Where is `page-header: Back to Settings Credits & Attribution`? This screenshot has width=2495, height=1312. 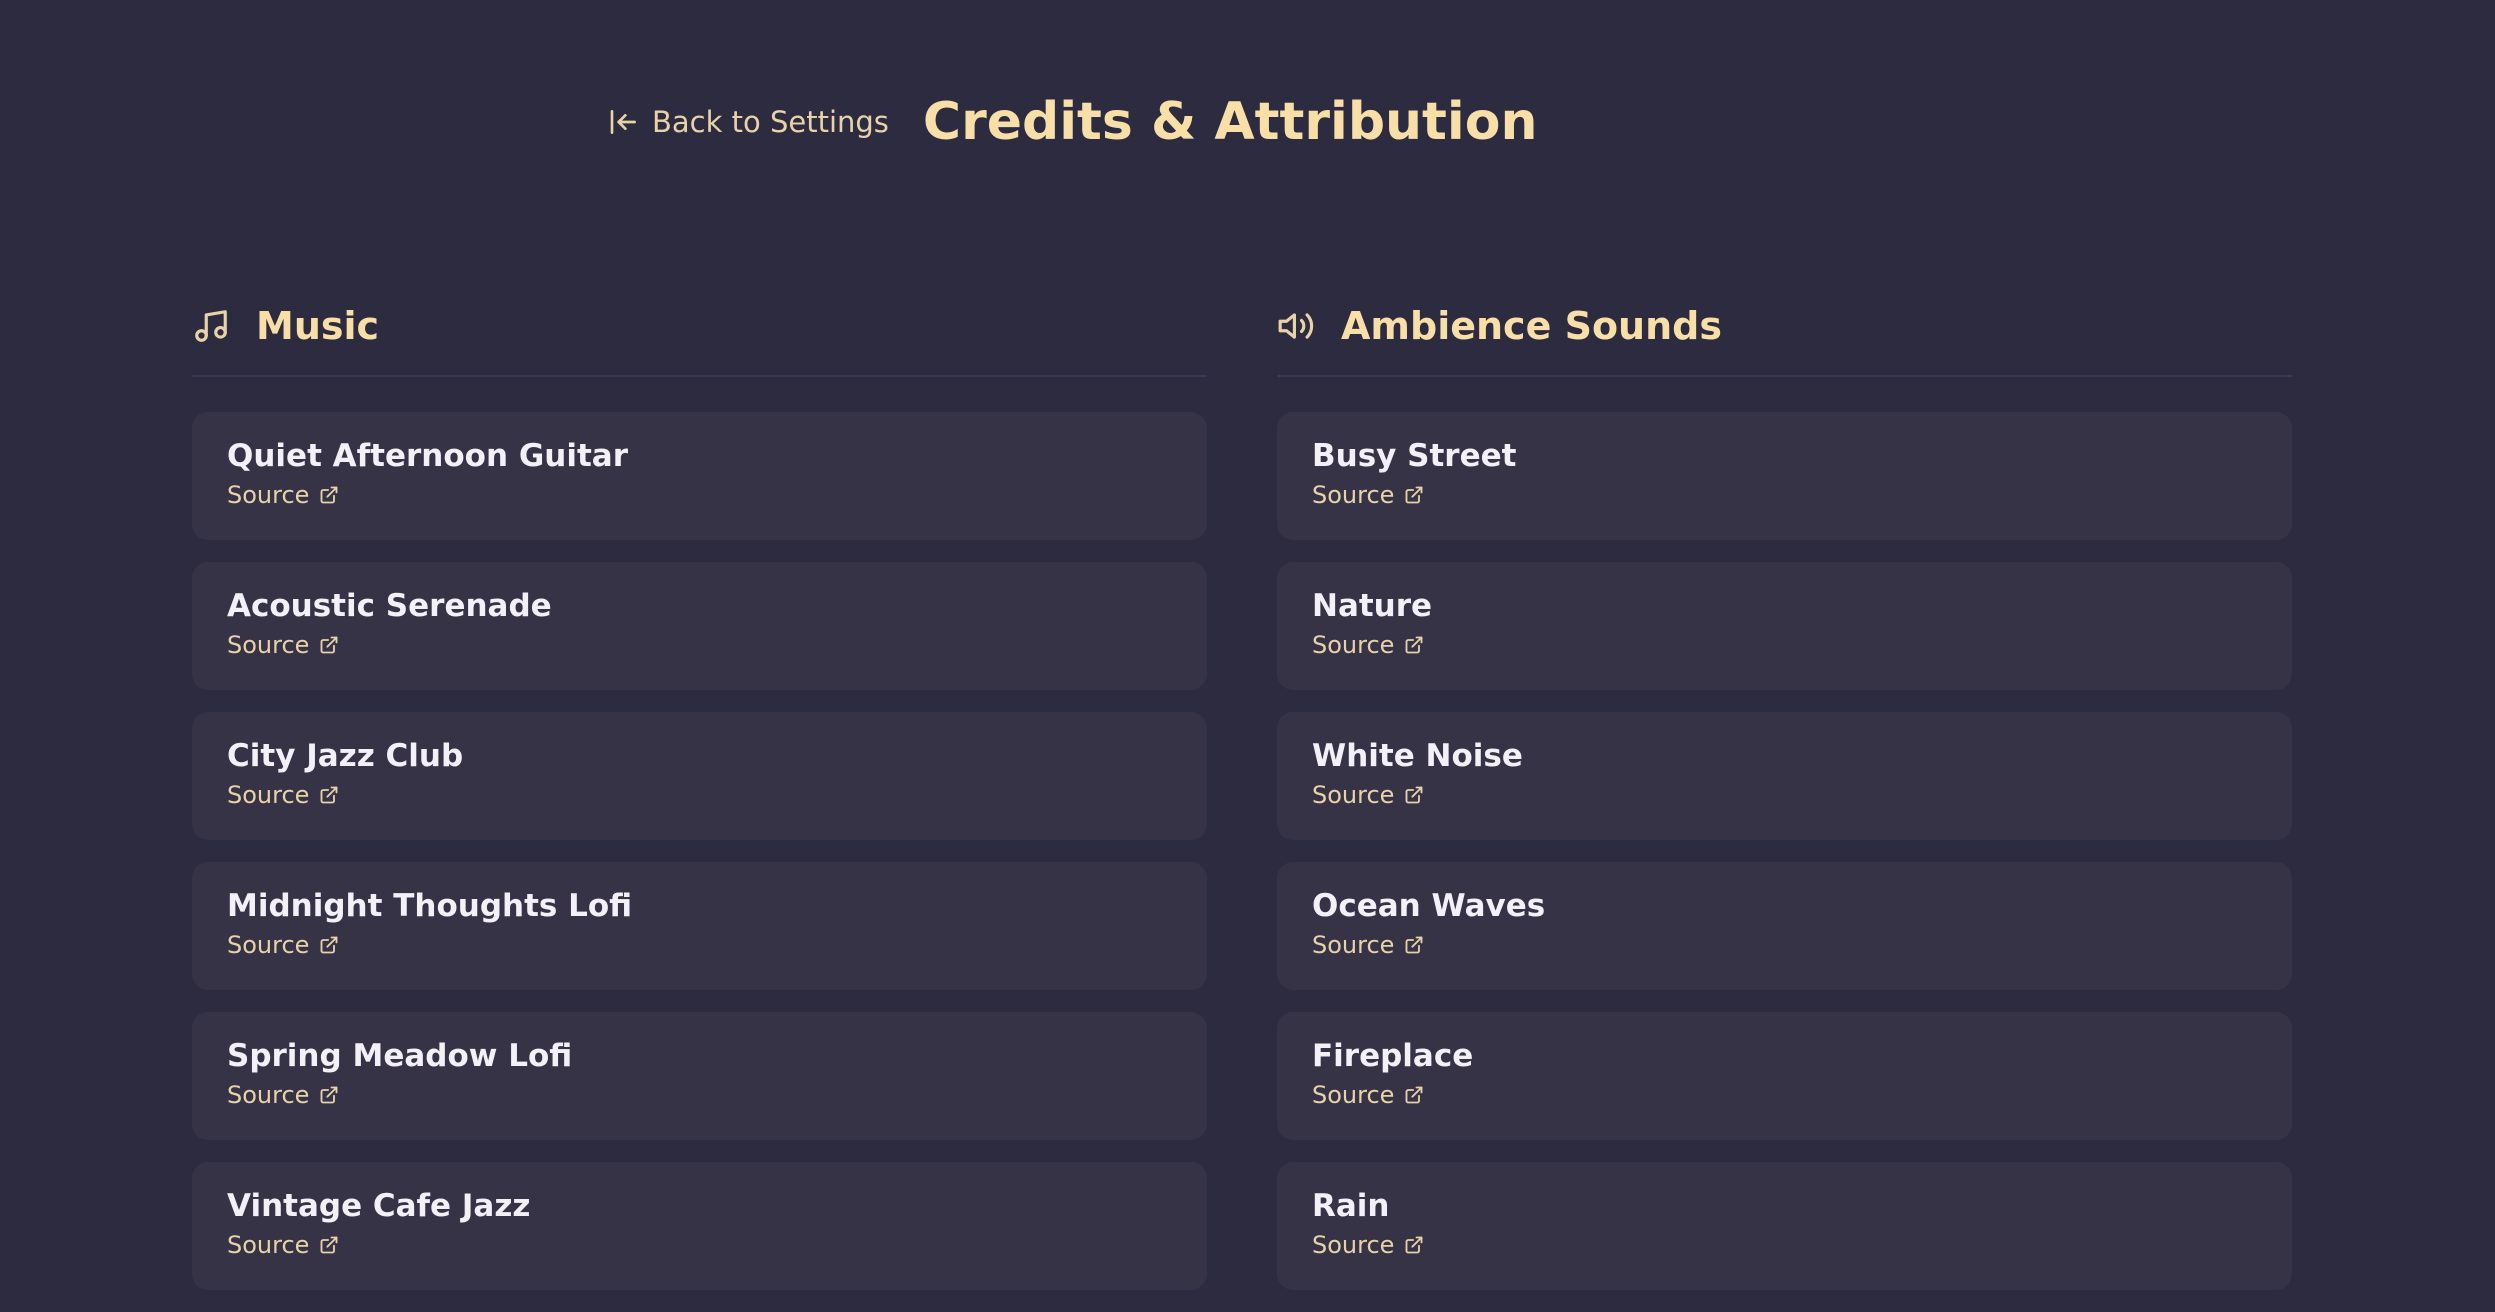
page-header: Back to Settings Credits & Attribution is located at coordinates (1073, 122).